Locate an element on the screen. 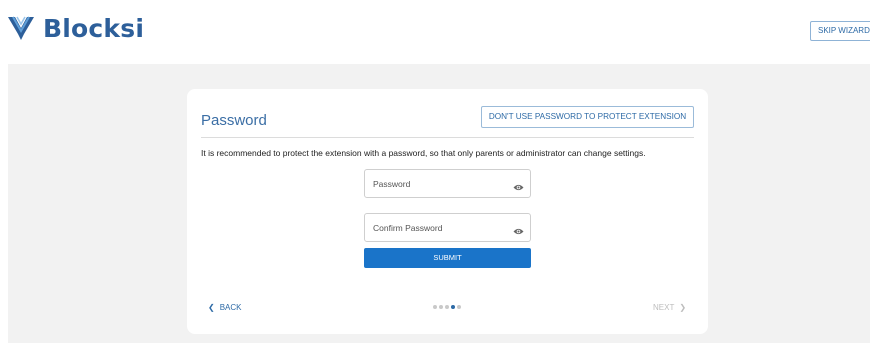 Image resolution: width=870 pixels, height=343 pixels. submit-button: SUBMIT is located at coordinates (447, 258).